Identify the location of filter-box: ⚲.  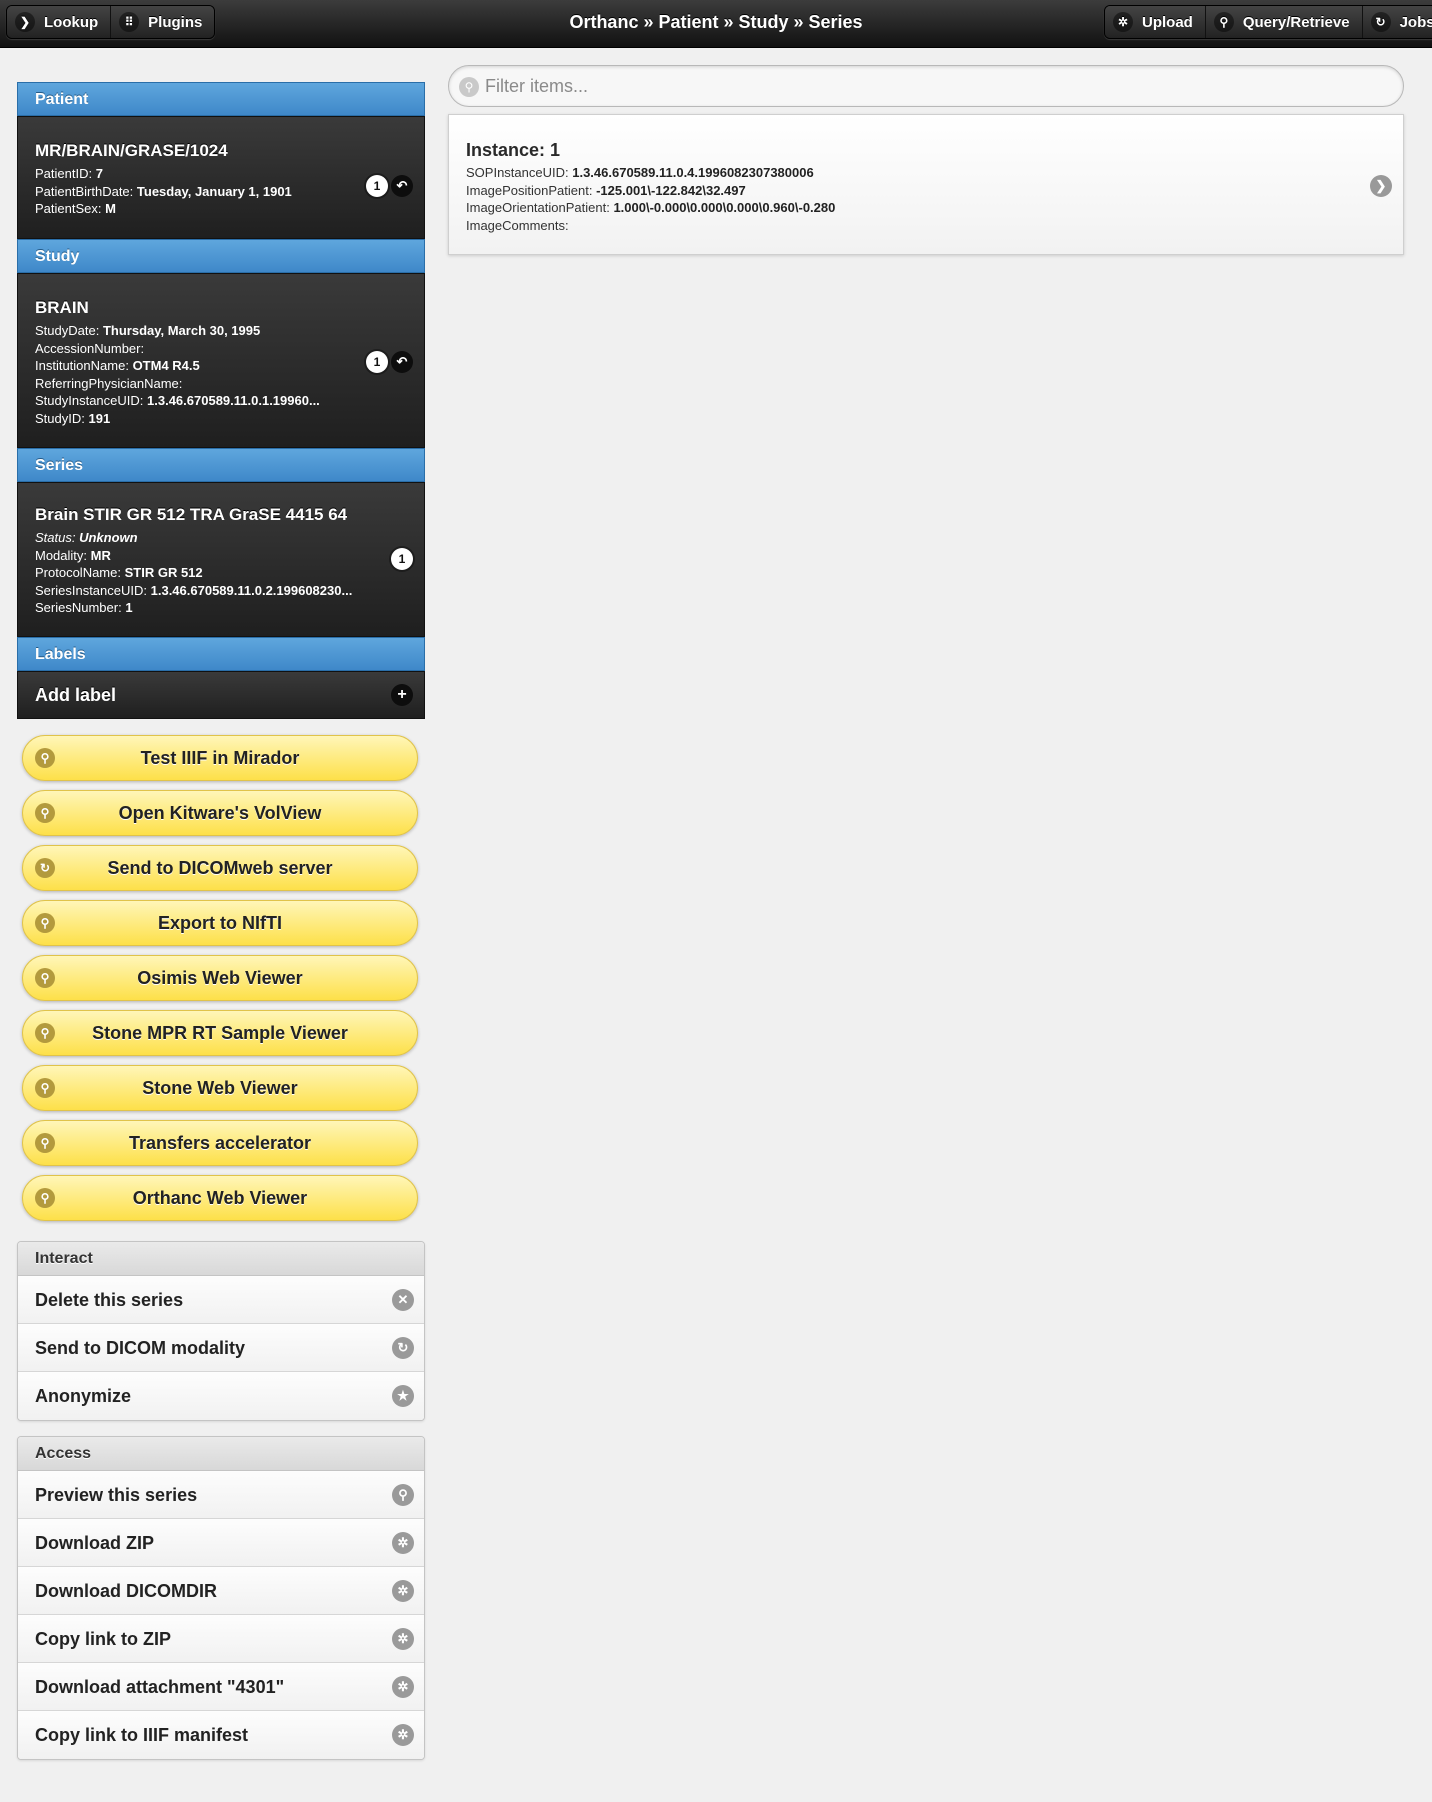
(926, 86).